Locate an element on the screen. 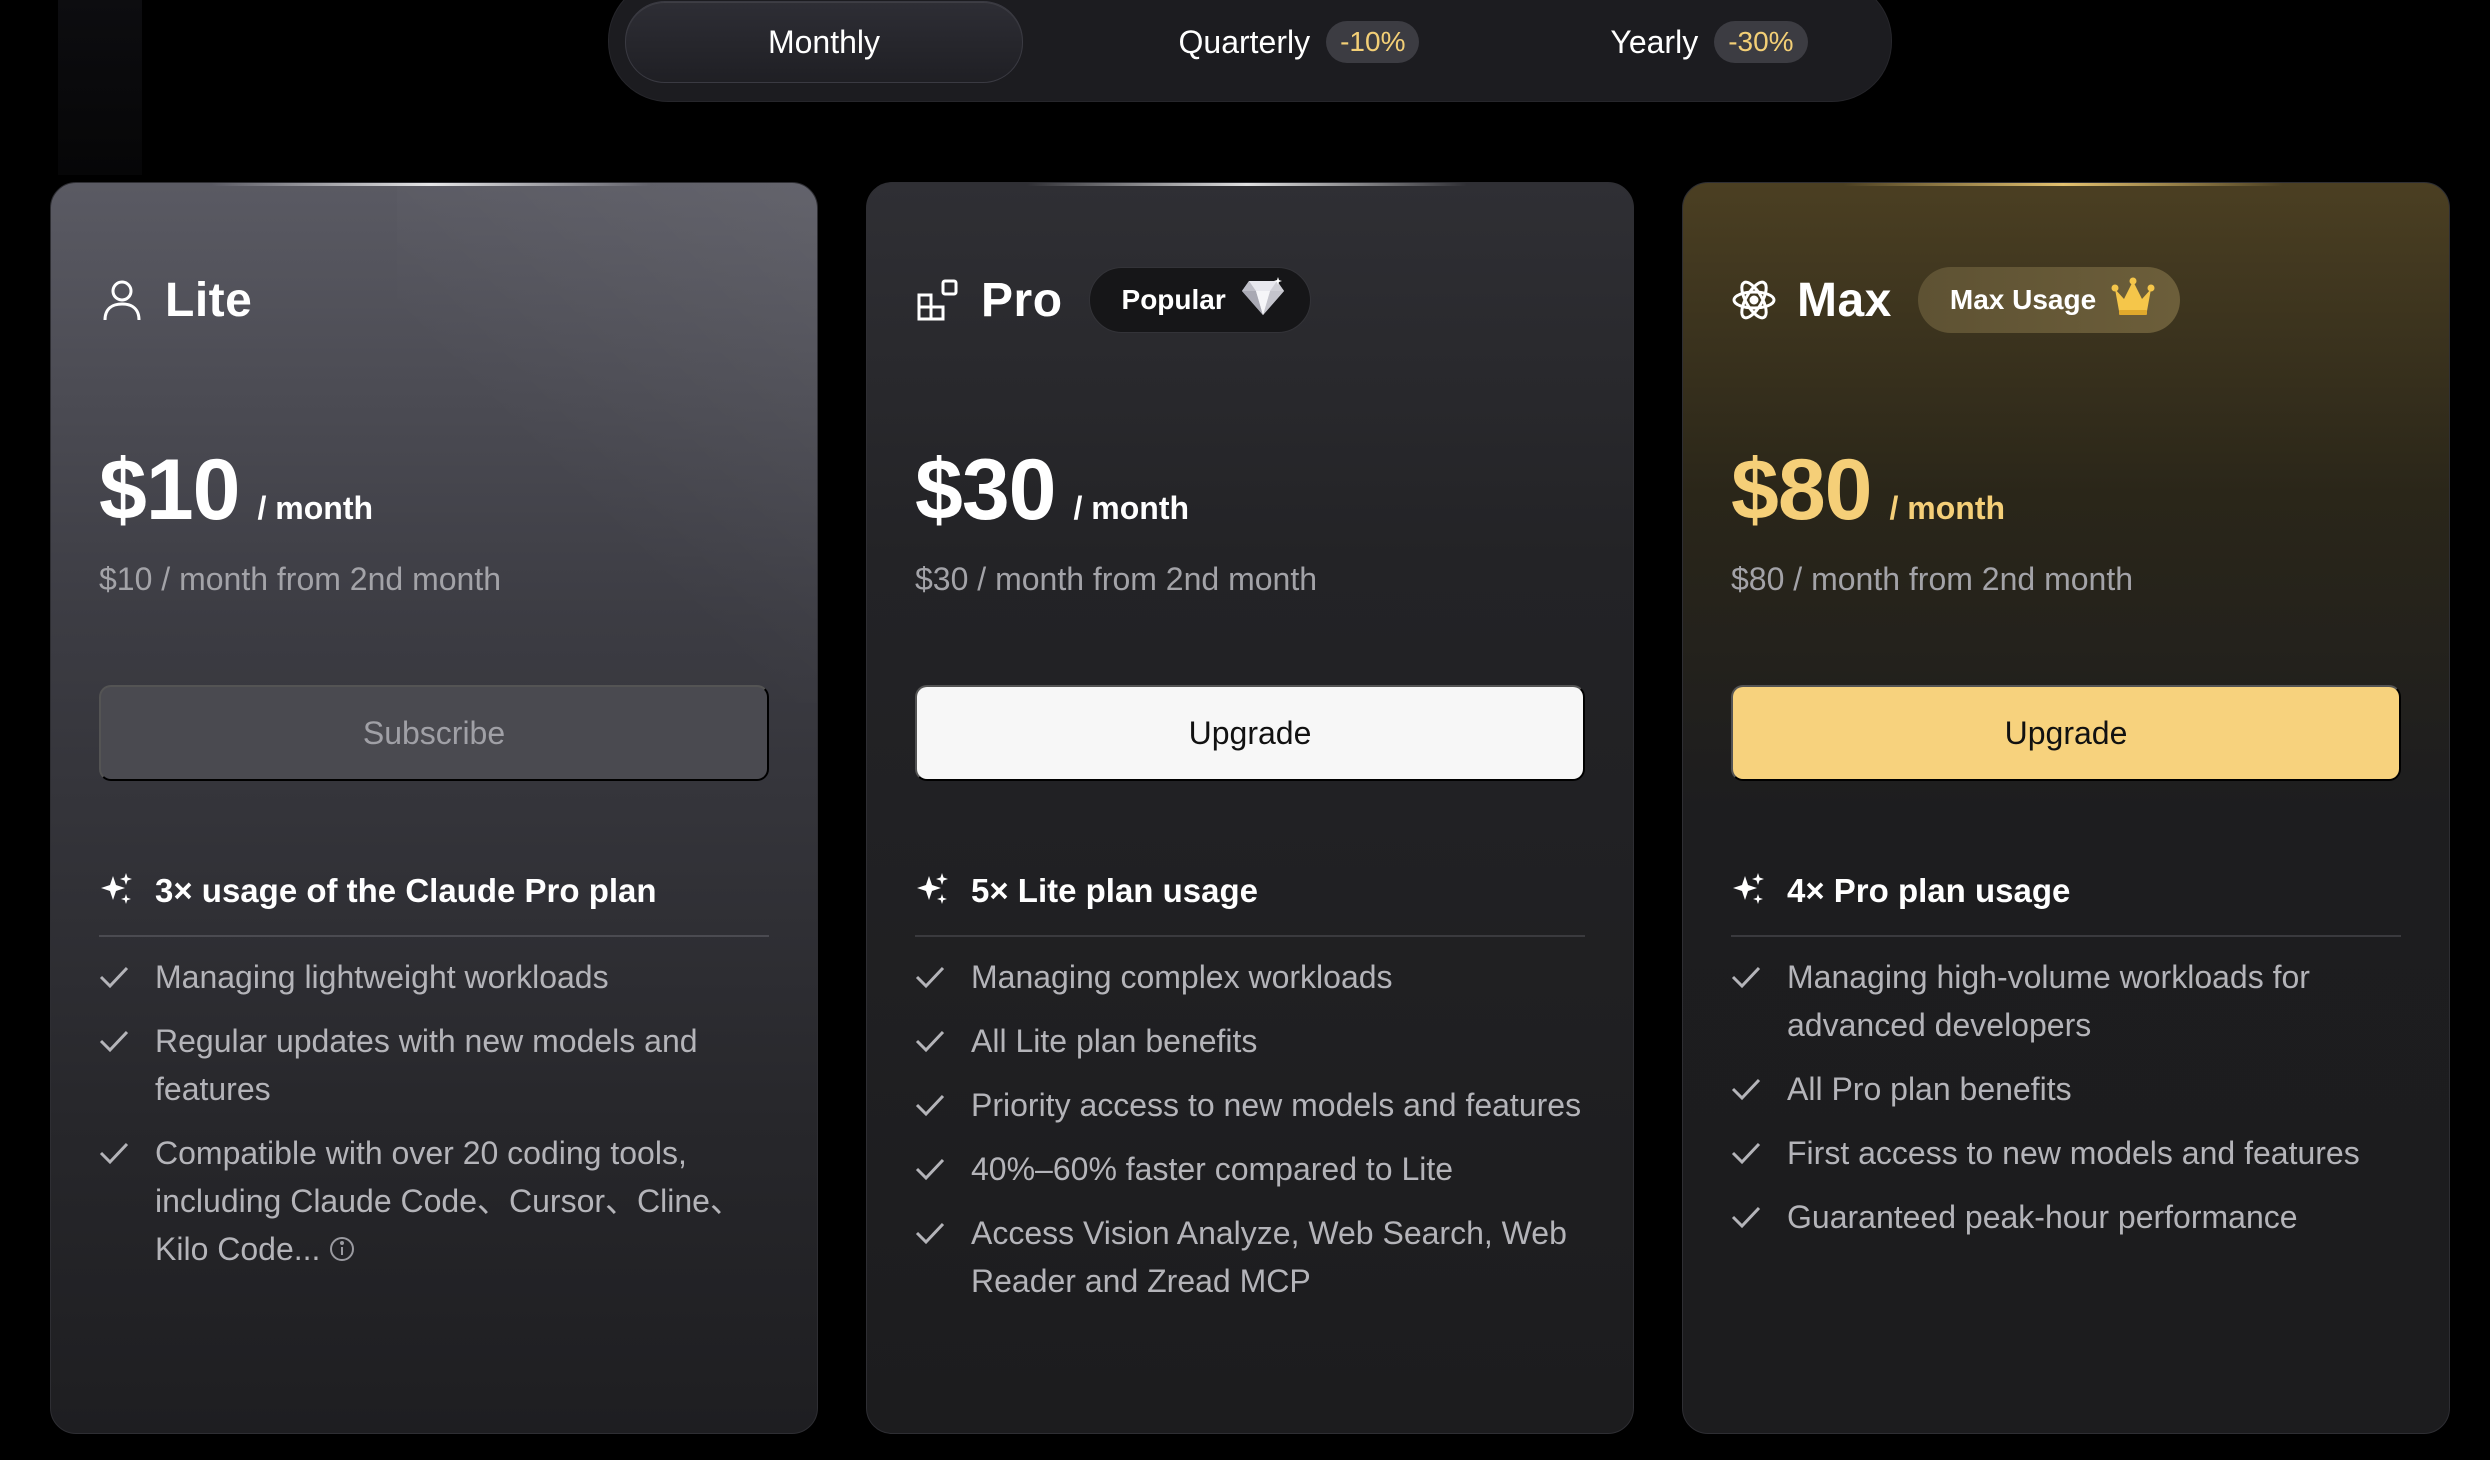 This screenshot has height=1460, width=2490. plan-header: Pro Popular is located at coordinates (1113, 300).